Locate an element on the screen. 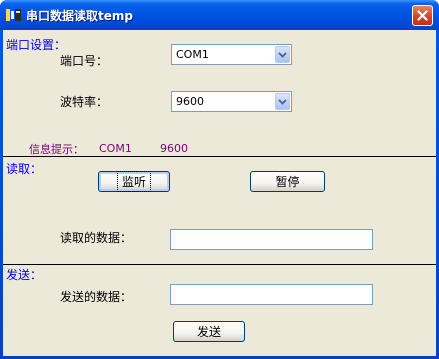 This screenshot has height=359, width=439. window-title: 串口数据读取temp is located at coordinates (79, 16).